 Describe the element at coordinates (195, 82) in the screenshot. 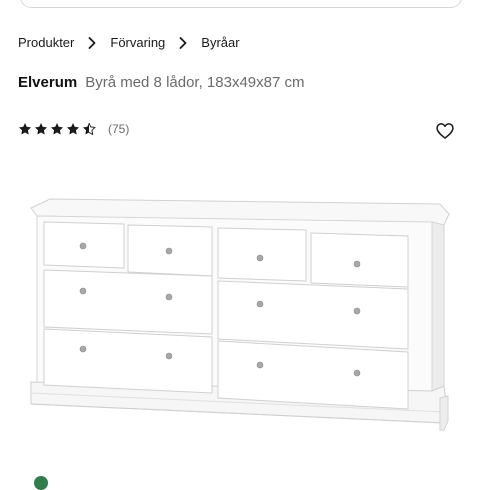

I see `product-description: Byrå med 8 lådor, 183x49x87 cm` at that location.